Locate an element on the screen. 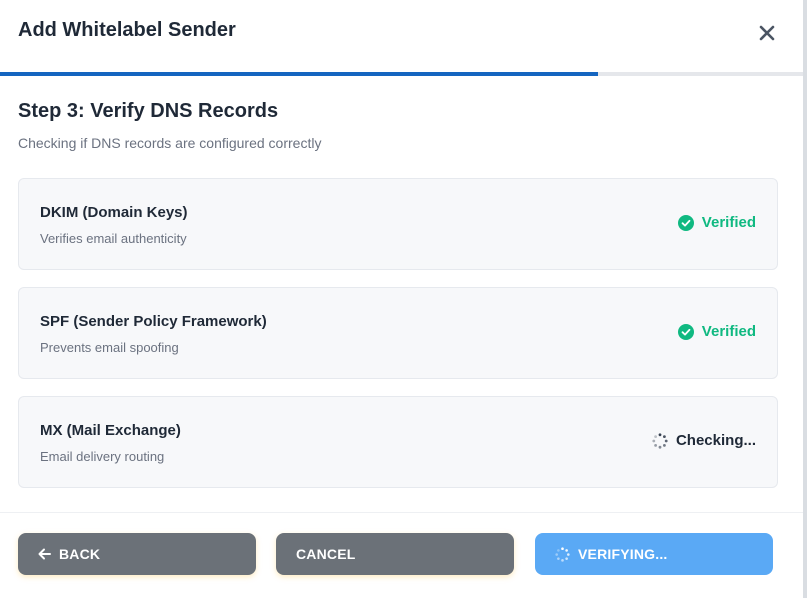  record-description: Prevents email spoofing is located at coordinates (109, 347).